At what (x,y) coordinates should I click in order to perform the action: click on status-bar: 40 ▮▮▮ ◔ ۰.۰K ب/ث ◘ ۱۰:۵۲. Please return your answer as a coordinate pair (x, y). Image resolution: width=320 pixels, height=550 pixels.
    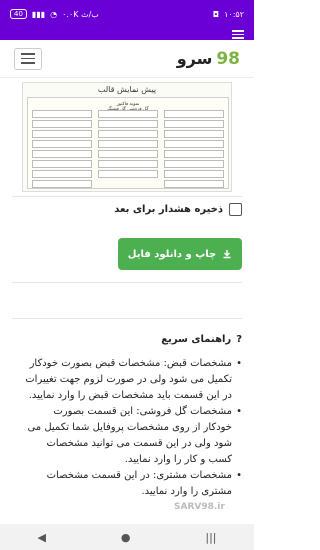
    Looking at the image, I should click on (127, 14).